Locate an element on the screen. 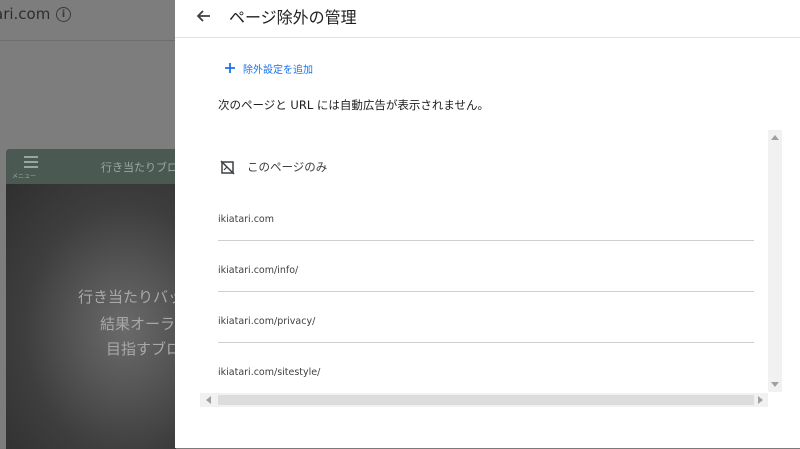  scroll-left-arrow-icon is located at coordinates (208, 400).